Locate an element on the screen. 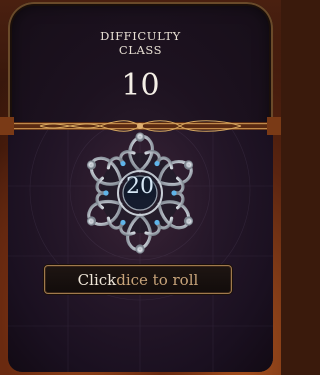 The image size is (320, 375). roll-button-label-prefix: Click is located at coordinates (97, 279).